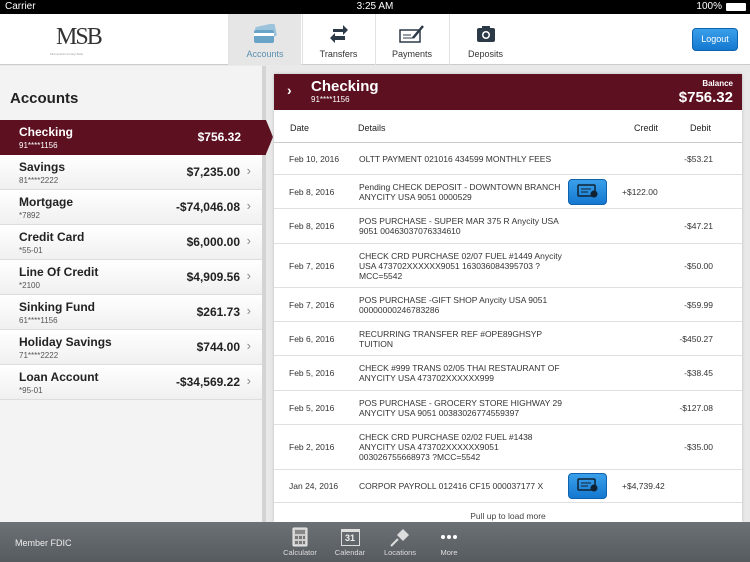  Describe the element at coordinates (131, 347) in the screenshot. I see `account-item-holiday-savings: Holiday Savings 71****2222 $744.00 ›` at that location.